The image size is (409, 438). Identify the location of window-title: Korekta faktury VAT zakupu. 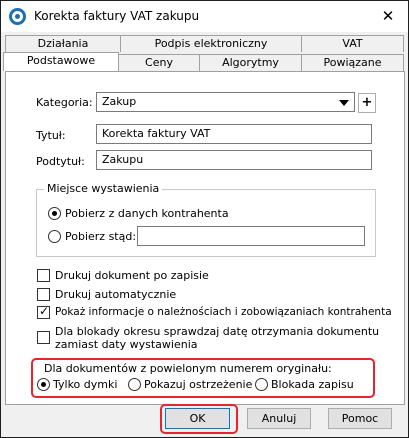
(117, 16).